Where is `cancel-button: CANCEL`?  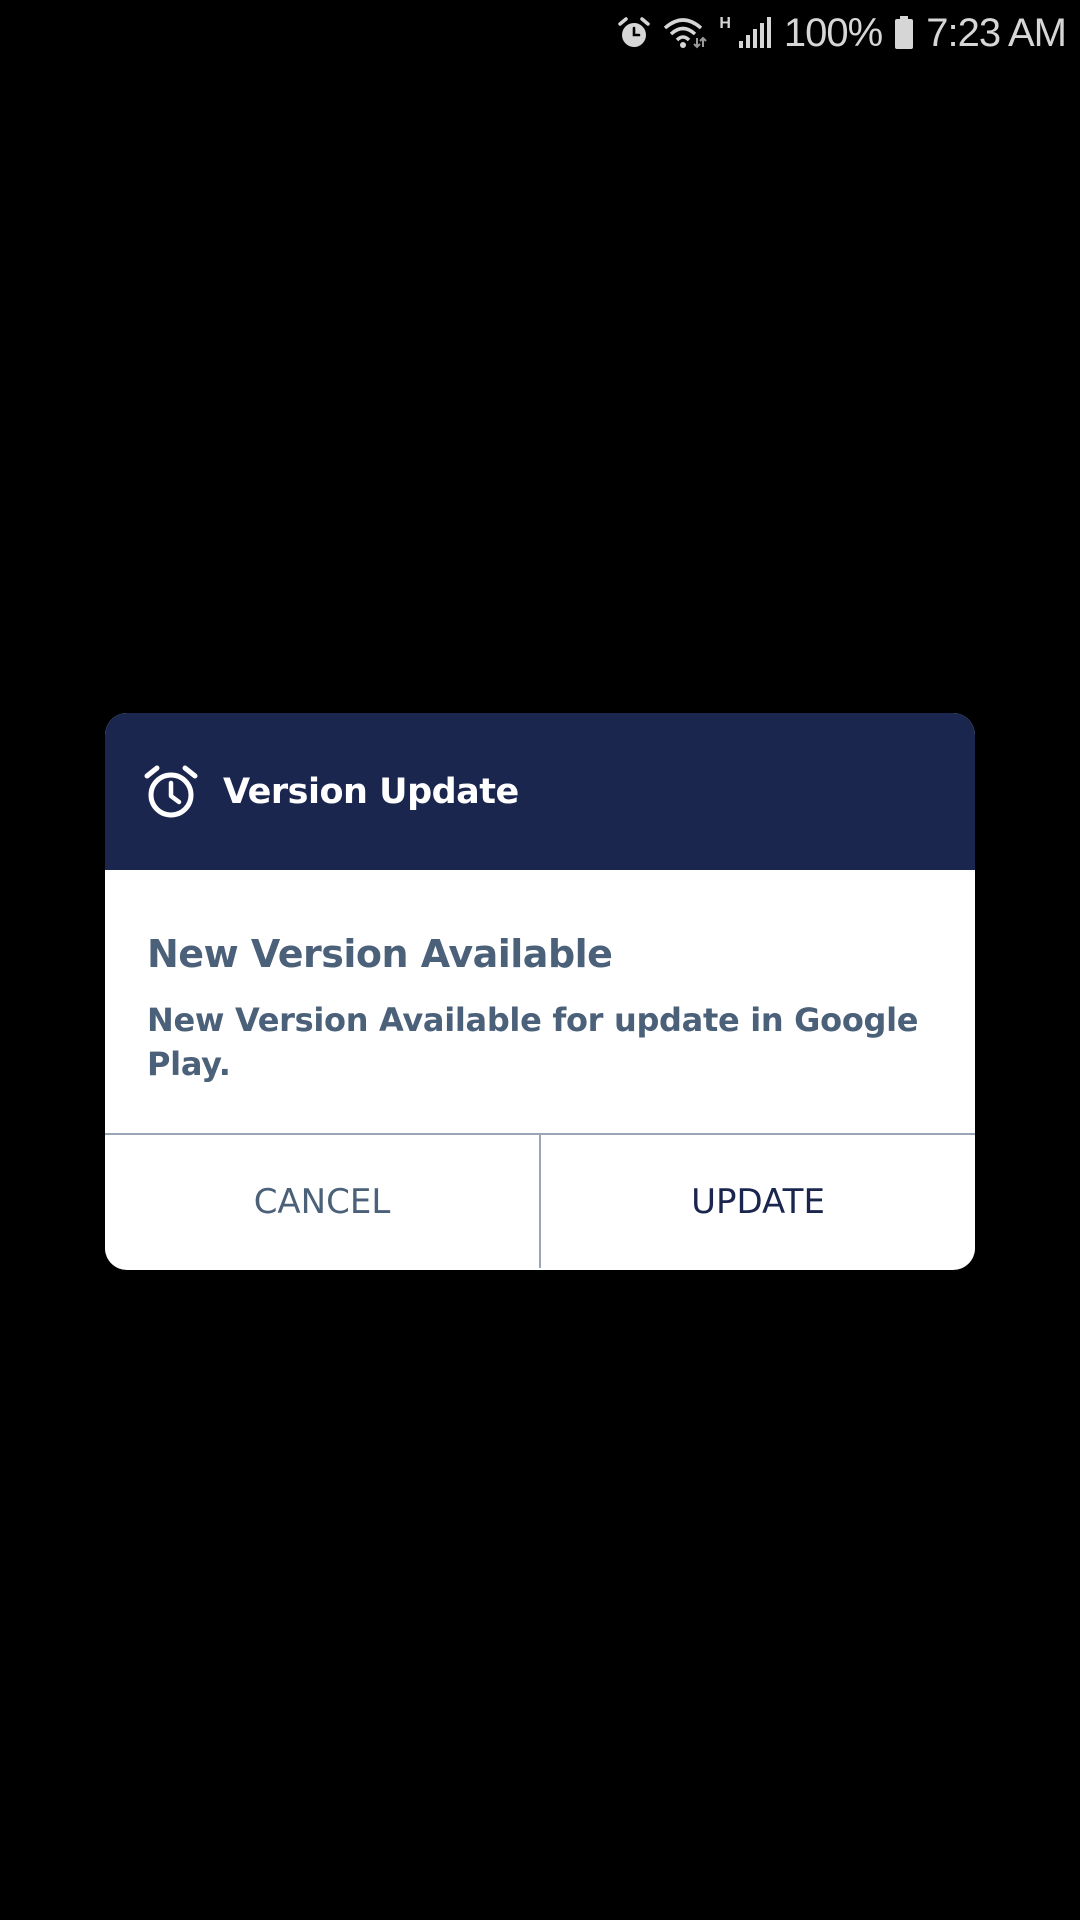
cancel-button: CANCEL is located at coordinates (323, 1201).